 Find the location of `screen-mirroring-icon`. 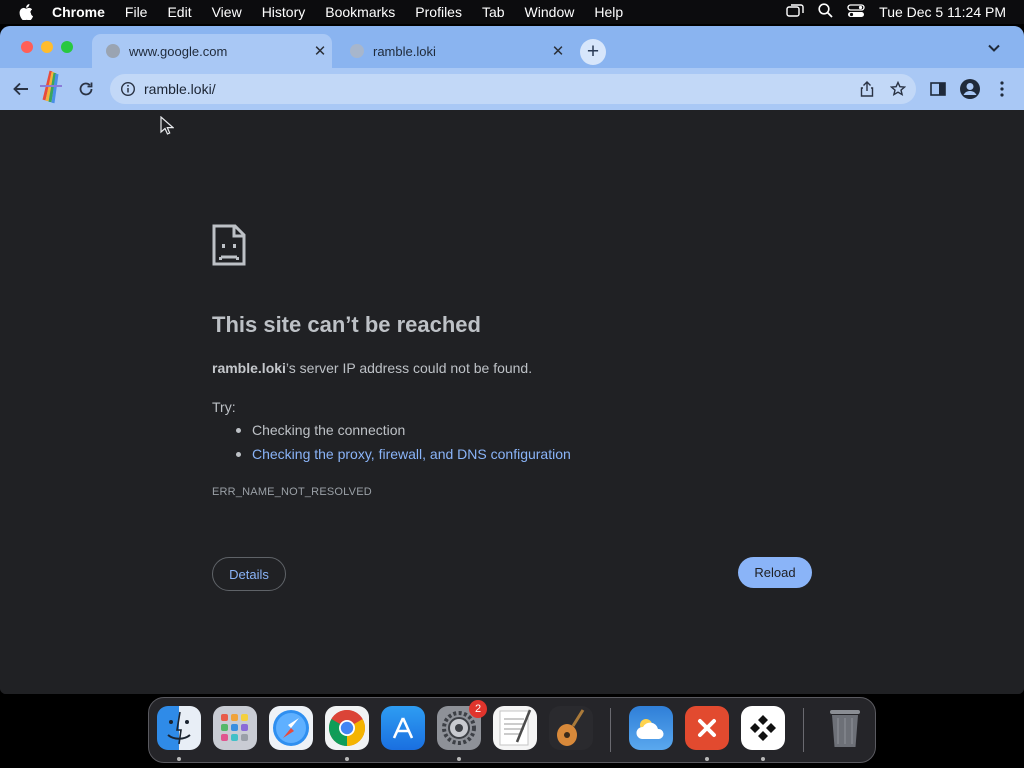

screen-mirroring-icon is located at coordinates (795, 12).